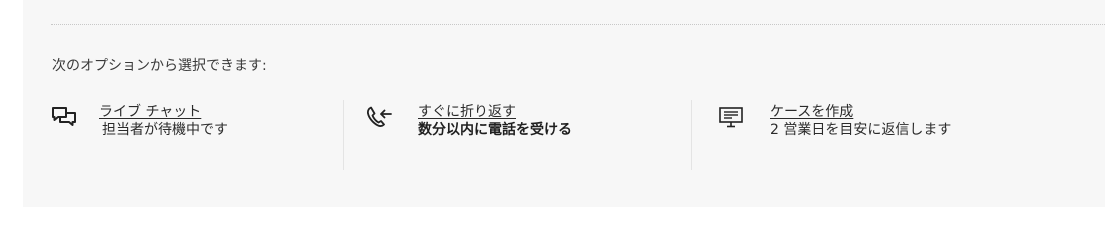 The image size is (1105, 240). Describe the element at coordinates (378, 117) in the screenshot. I see `phone-callback-icon` at that location.